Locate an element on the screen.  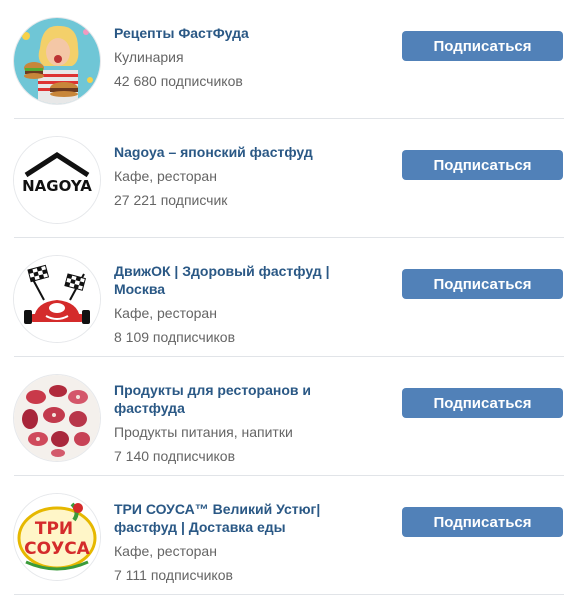
tri-sousa-logo-text-1: ТРИ is located at coordinates (54, 529).